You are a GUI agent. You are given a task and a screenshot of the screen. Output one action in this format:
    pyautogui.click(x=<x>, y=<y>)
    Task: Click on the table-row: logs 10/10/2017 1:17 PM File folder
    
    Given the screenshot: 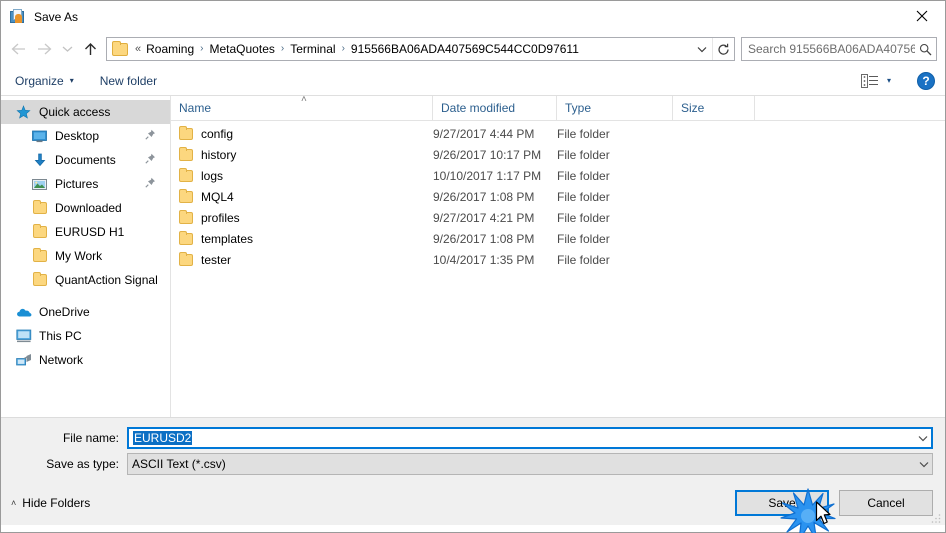 What is the action you would take?
    pyautogui.click(x=558, y=175)
    